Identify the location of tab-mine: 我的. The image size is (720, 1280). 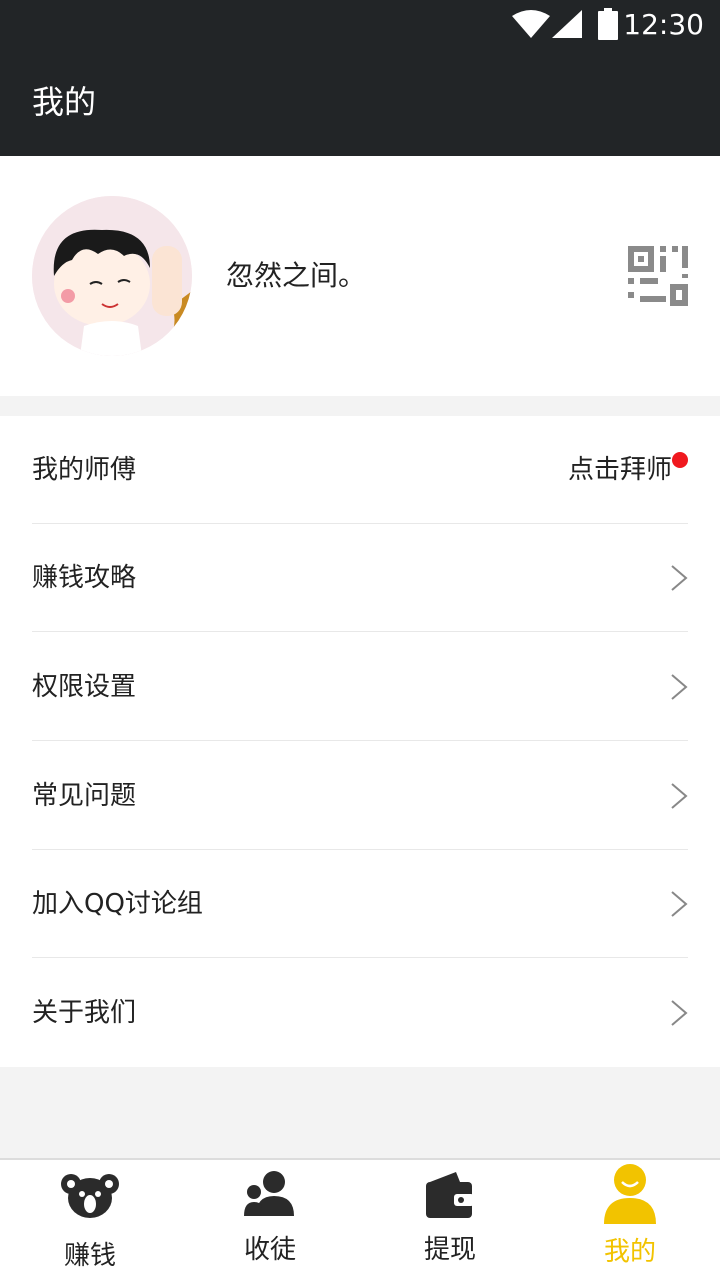
(630, 1220).